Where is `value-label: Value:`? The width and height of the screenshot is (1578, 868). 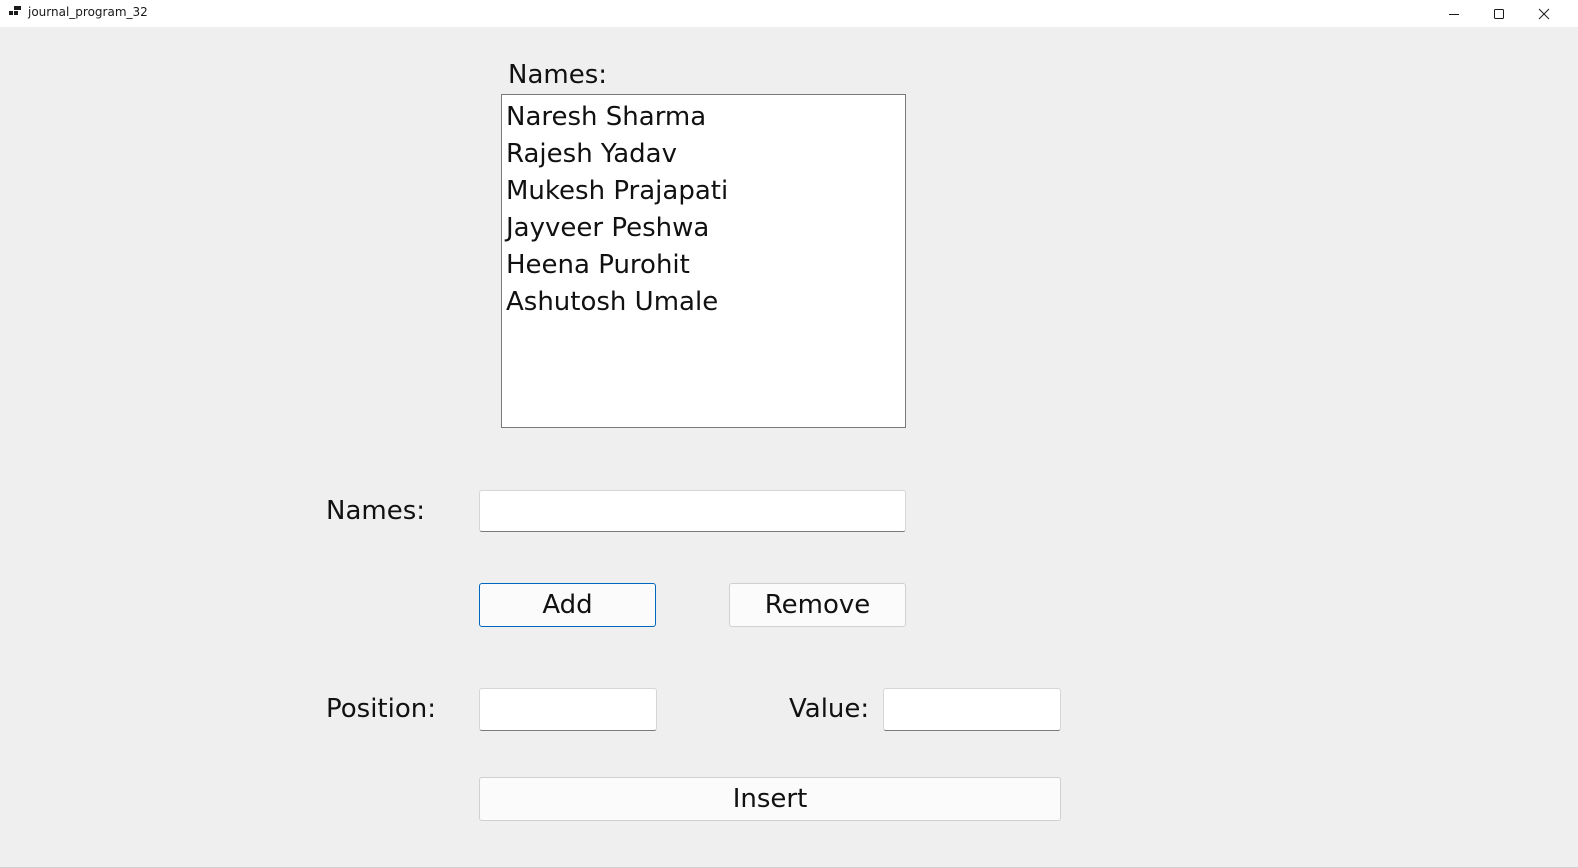
value-label: Value: is located at coordinates (829, 709).